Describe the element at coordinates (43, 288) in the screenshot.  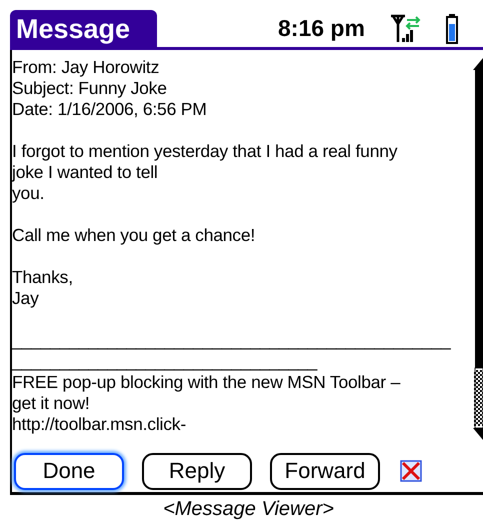
I see `message-text: Thanks, Jay` at that location.